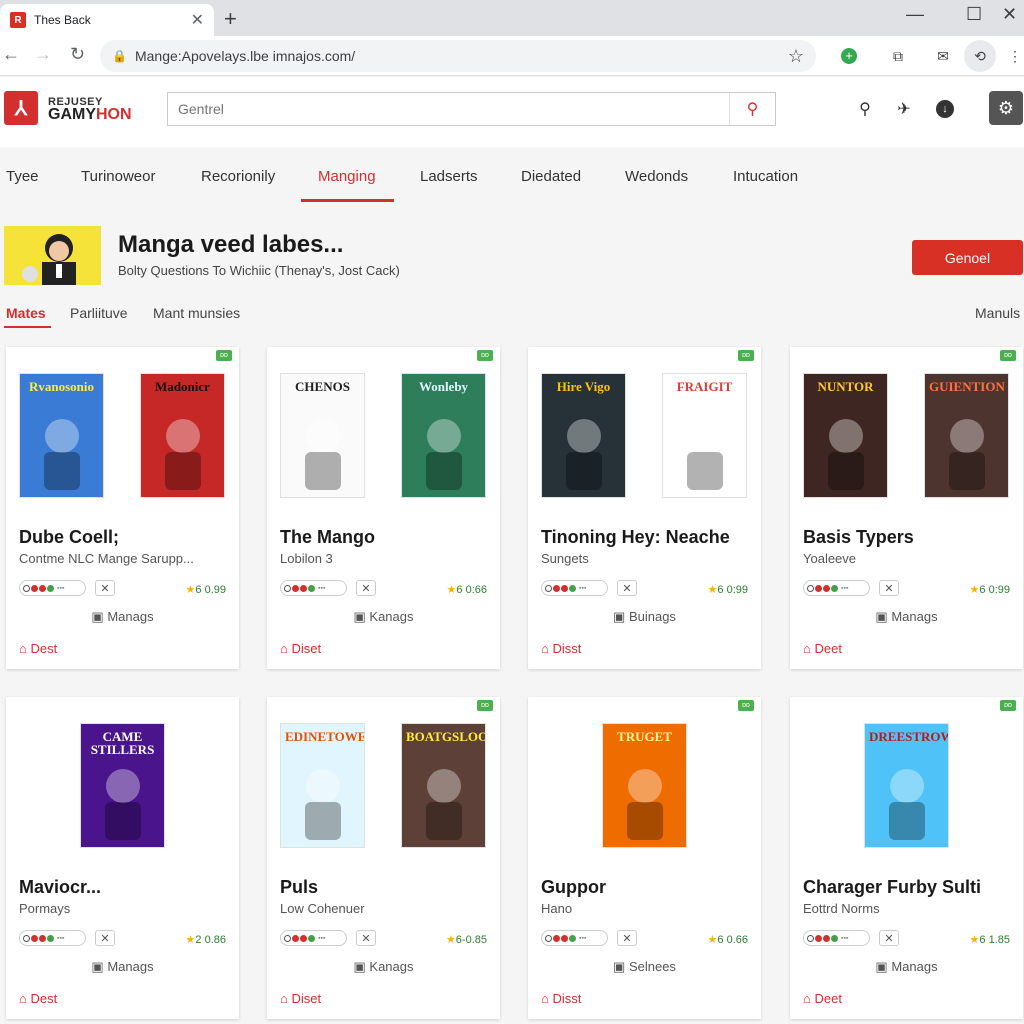  Describe the element at coordinates (11, 54) in the screenshot. I see `back-icon: ←` at that location.